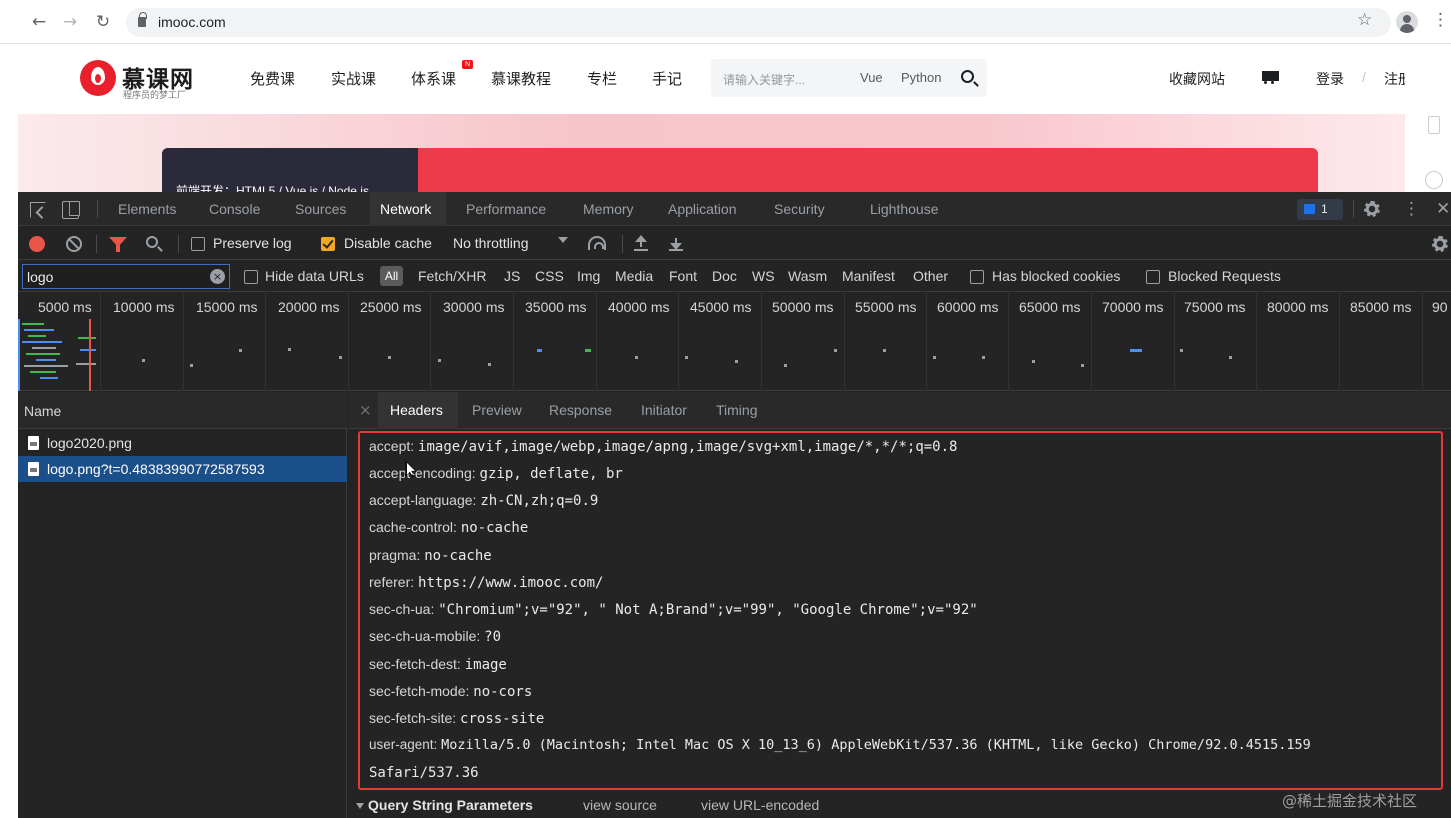  I want to click on disable-cache-checkbox, so click(328, 244).